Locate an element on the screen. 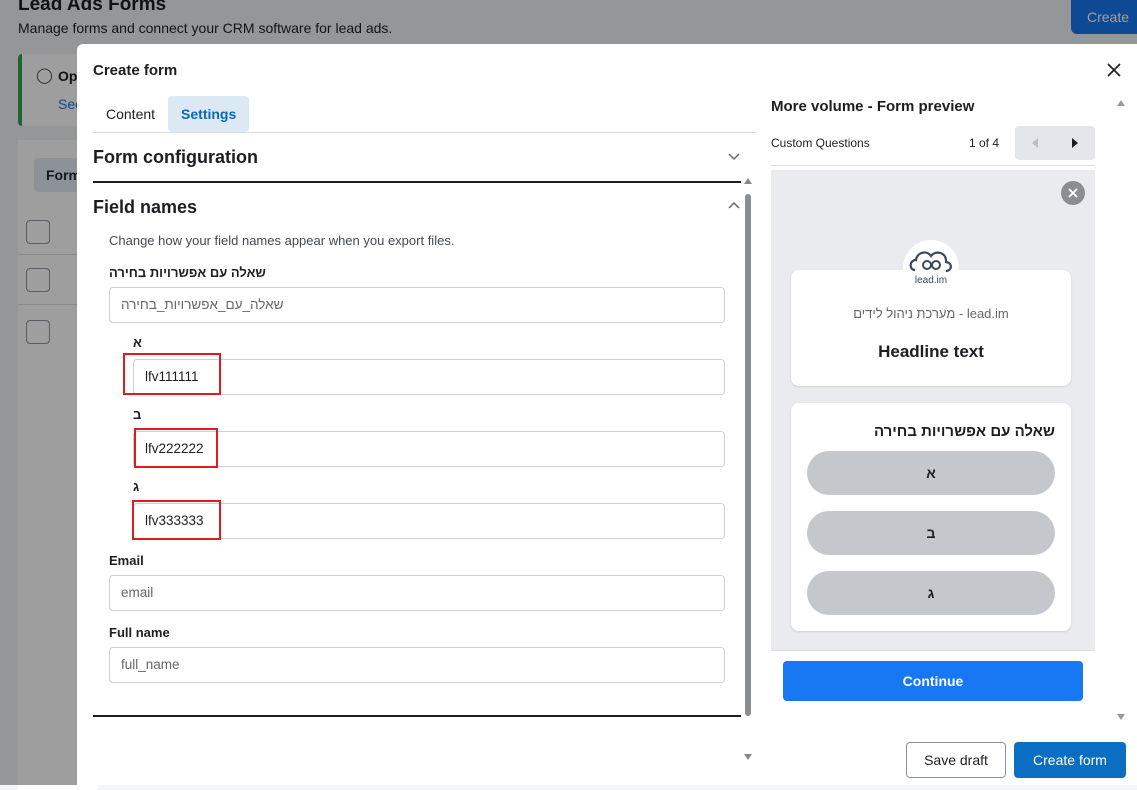  preview-next-button is located at coordinates (1075, 143).